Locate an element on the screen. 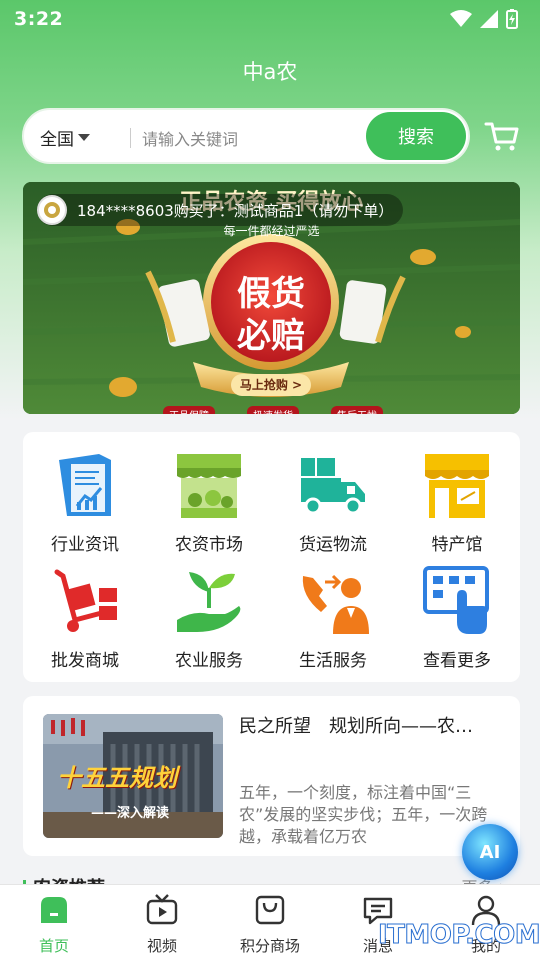 The width and height of the screenshot is (540, 960). phone-service-icon is located at coordinates (335, 604).